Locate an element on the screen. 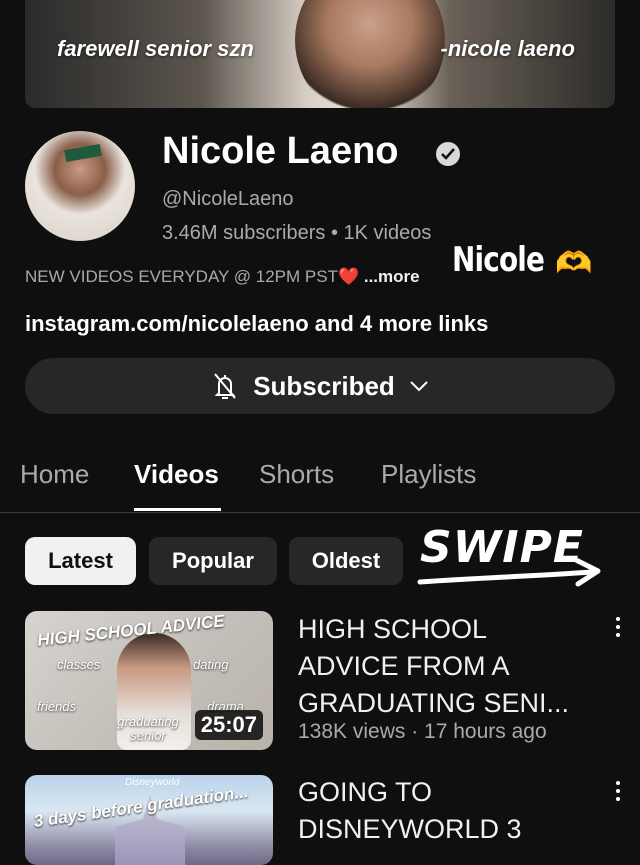 The height and width of the screenshot is (865, 640). banner-left-text: farewell senior szn is located at coordinates (155, 48).